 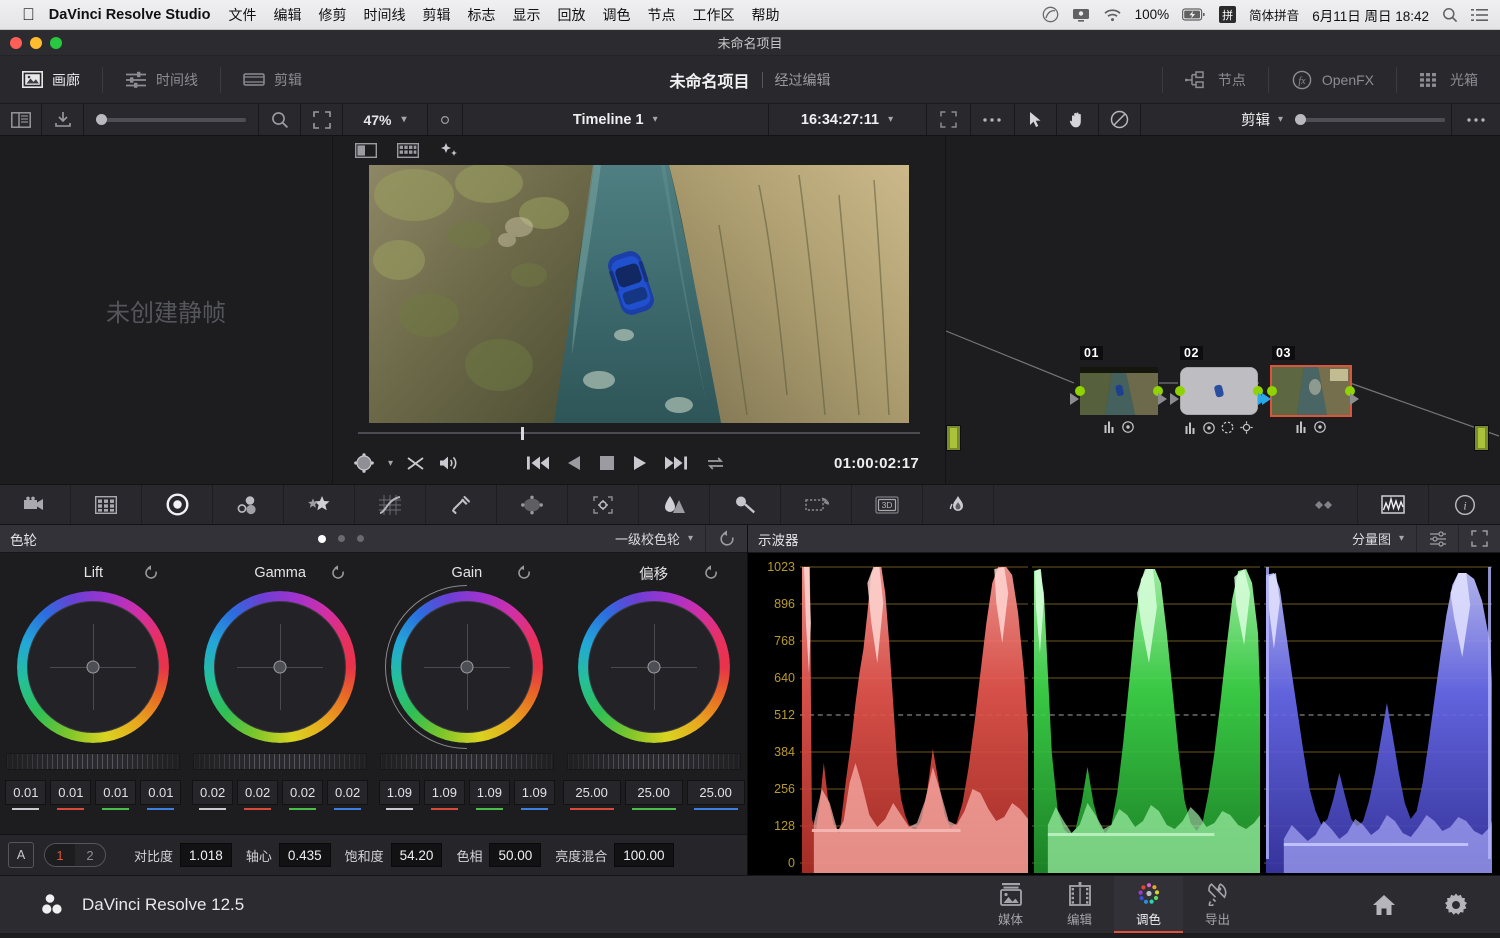 What do you see at coordinates (1010, 904) in the screenshot?
I see `page-button-media: 媒体` at bounding box center [1010, 904].